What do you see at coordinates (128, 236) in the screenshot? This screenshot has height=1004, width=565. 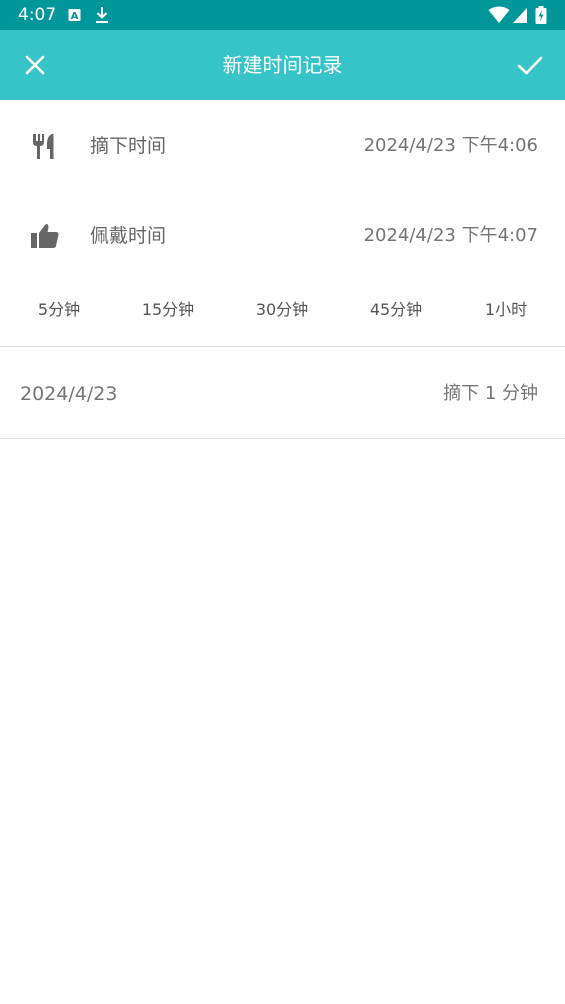 I see `wear-time-label: 佩戴时间` at bounding box center [128, 236].